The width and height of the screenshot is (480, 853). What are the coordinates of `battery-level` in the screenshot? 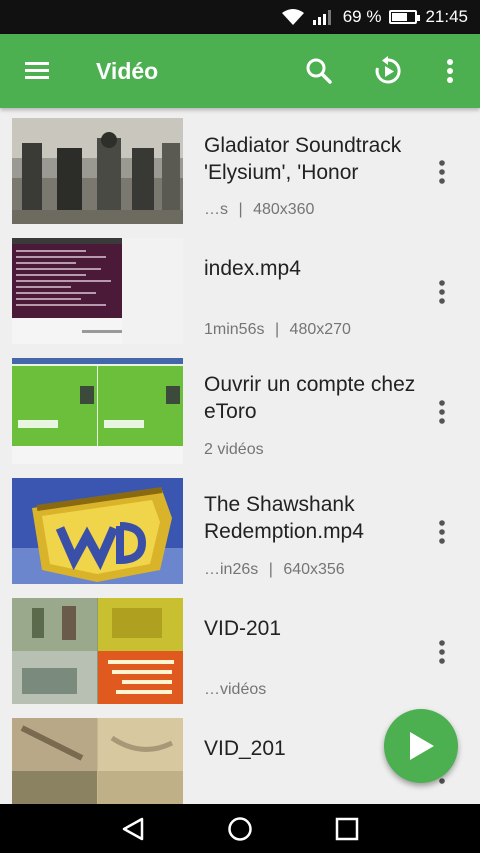 It's located at (400, 17).